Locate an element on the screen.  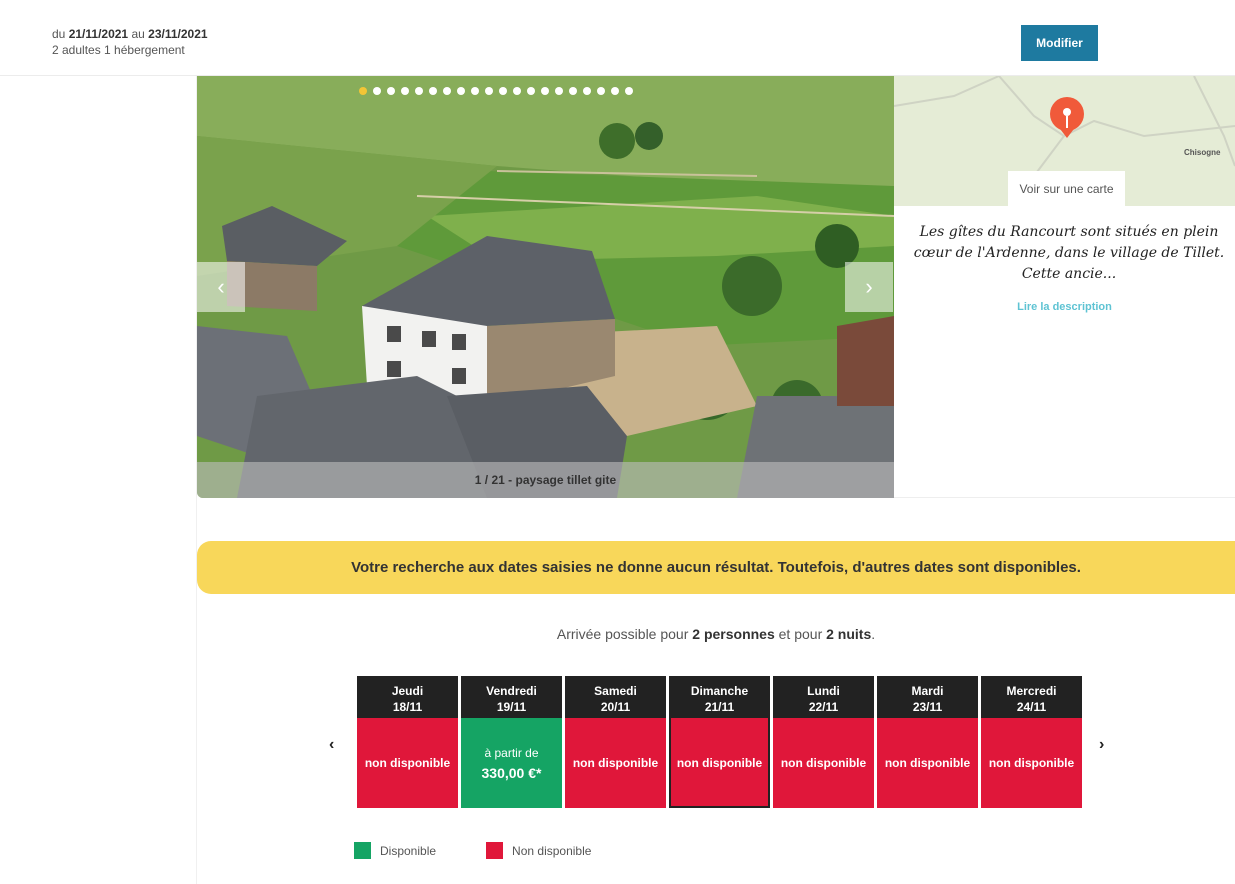
calendar-legend: Disponible Non disponible is located at coordinates (472, 850).